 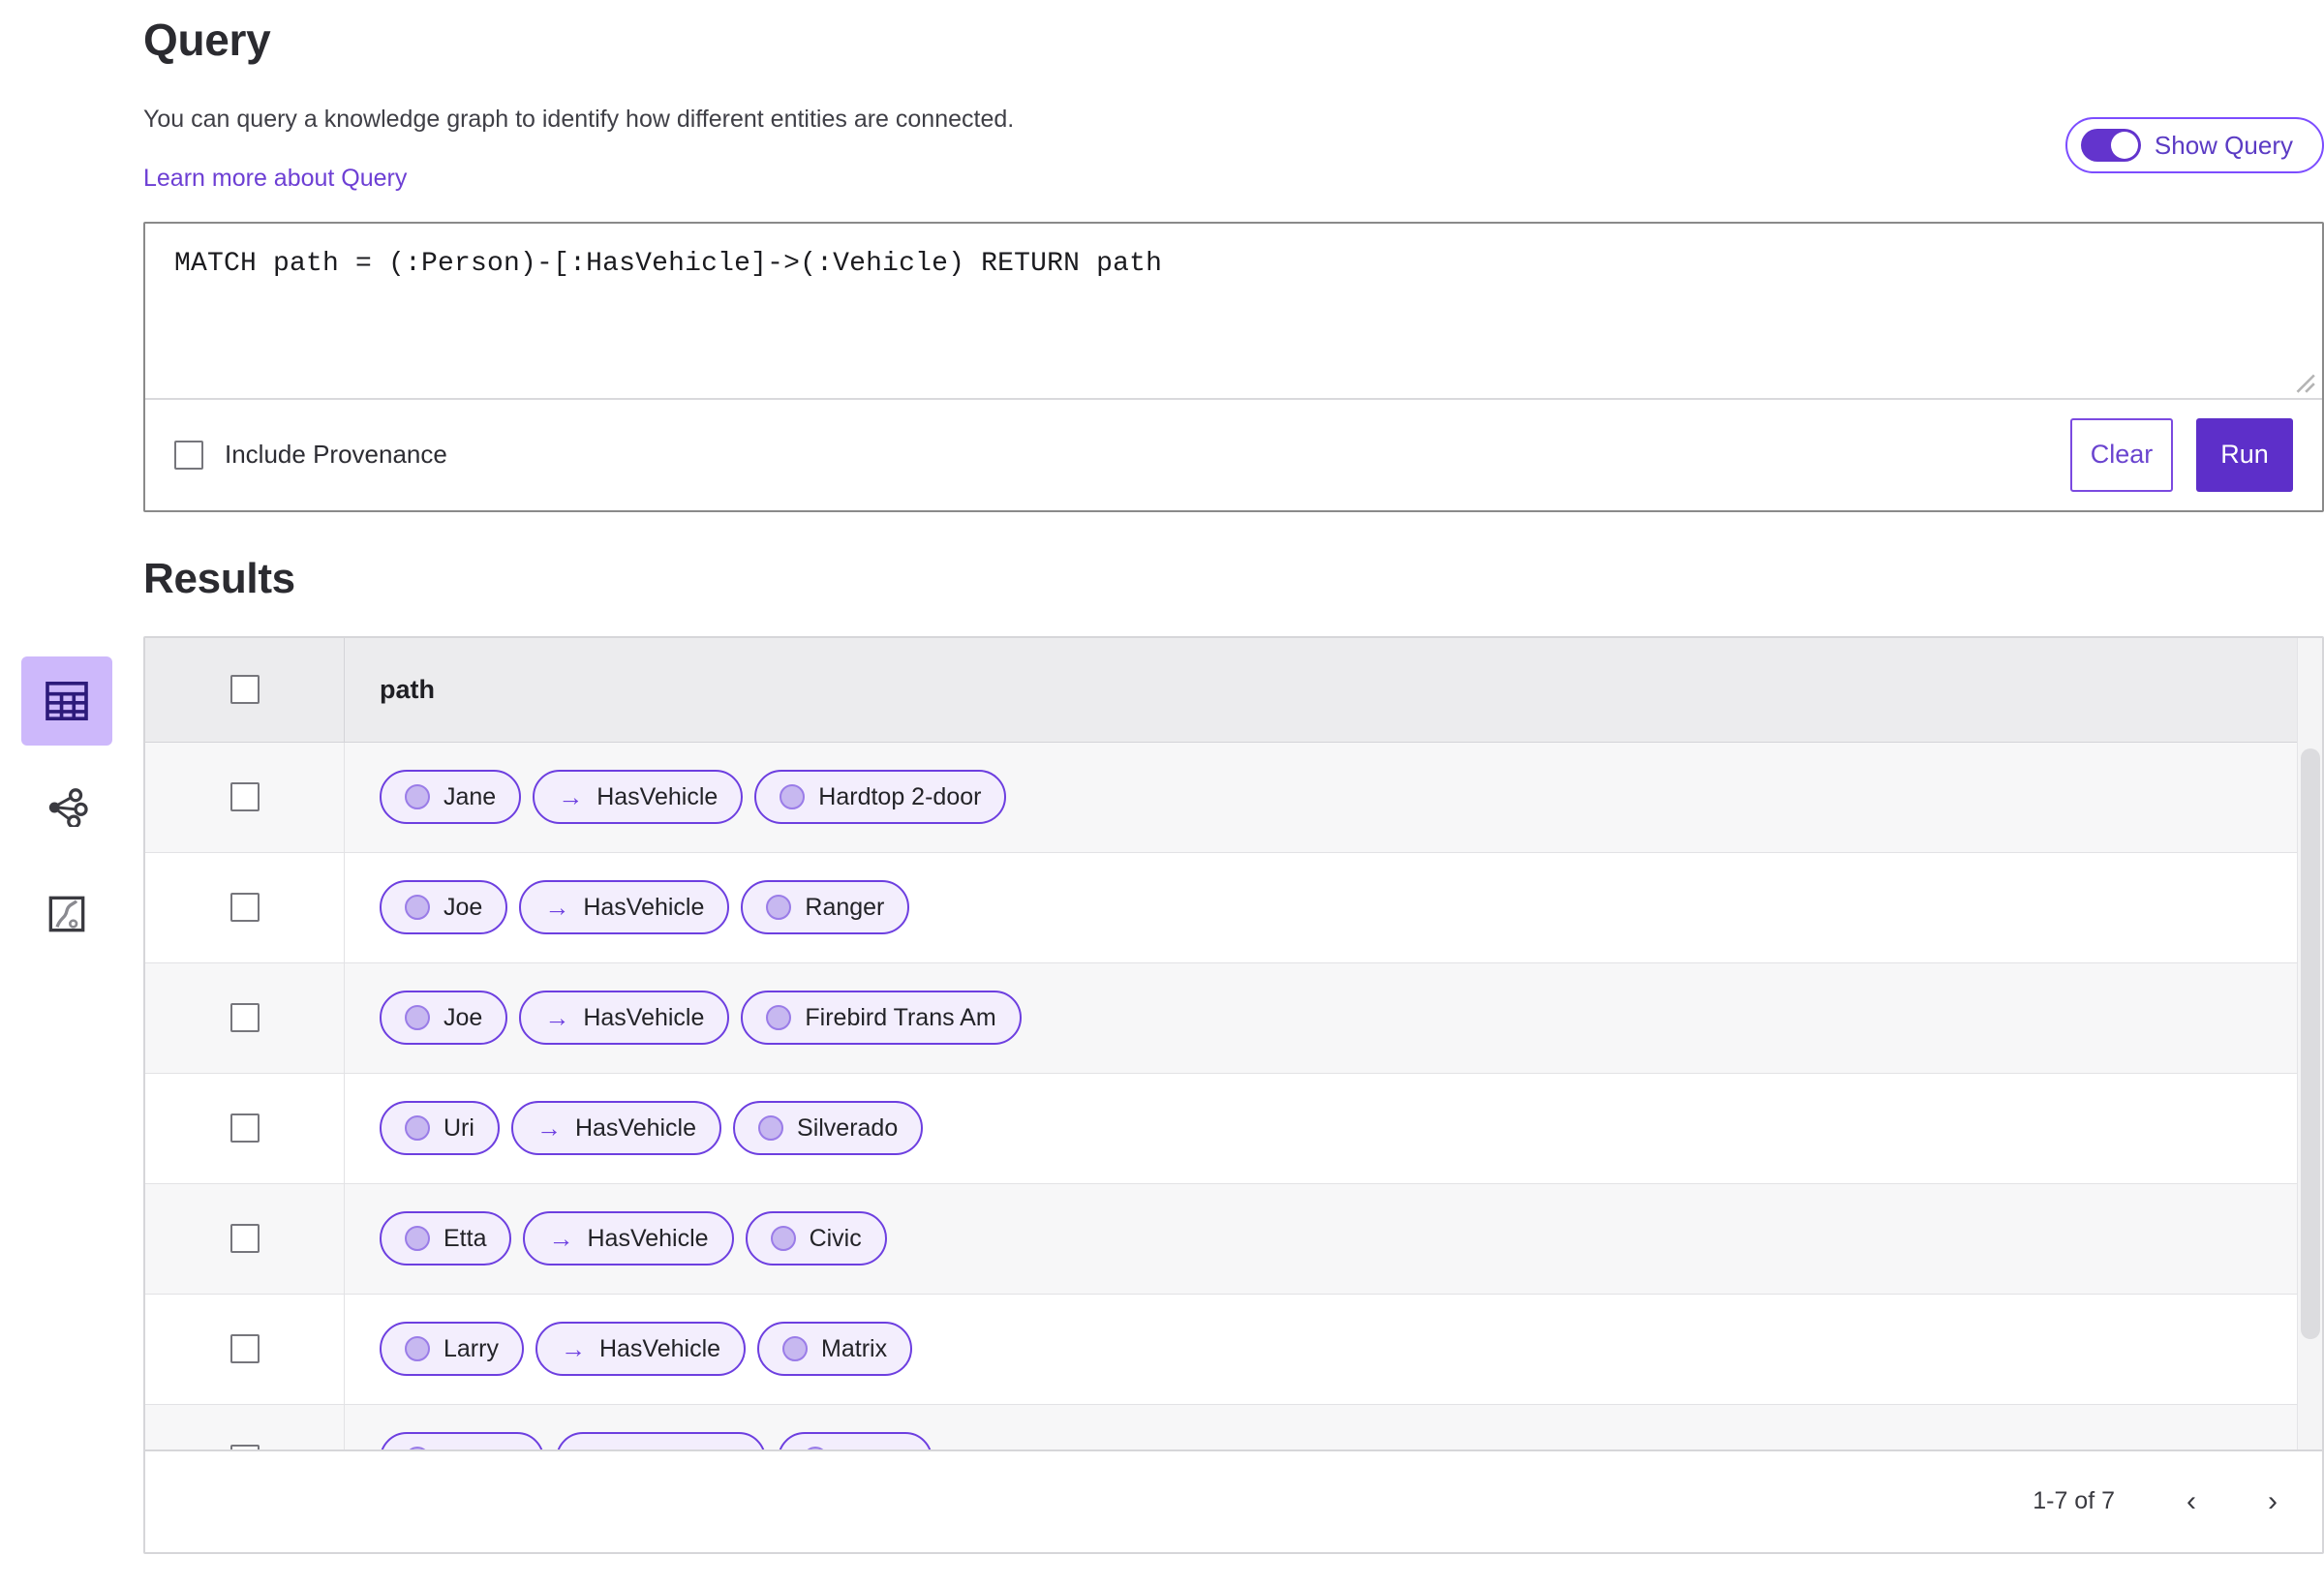 I want to click on table-row: Jane → HasVehicle Hardtop 2-door, so click(x=1234, y=798).